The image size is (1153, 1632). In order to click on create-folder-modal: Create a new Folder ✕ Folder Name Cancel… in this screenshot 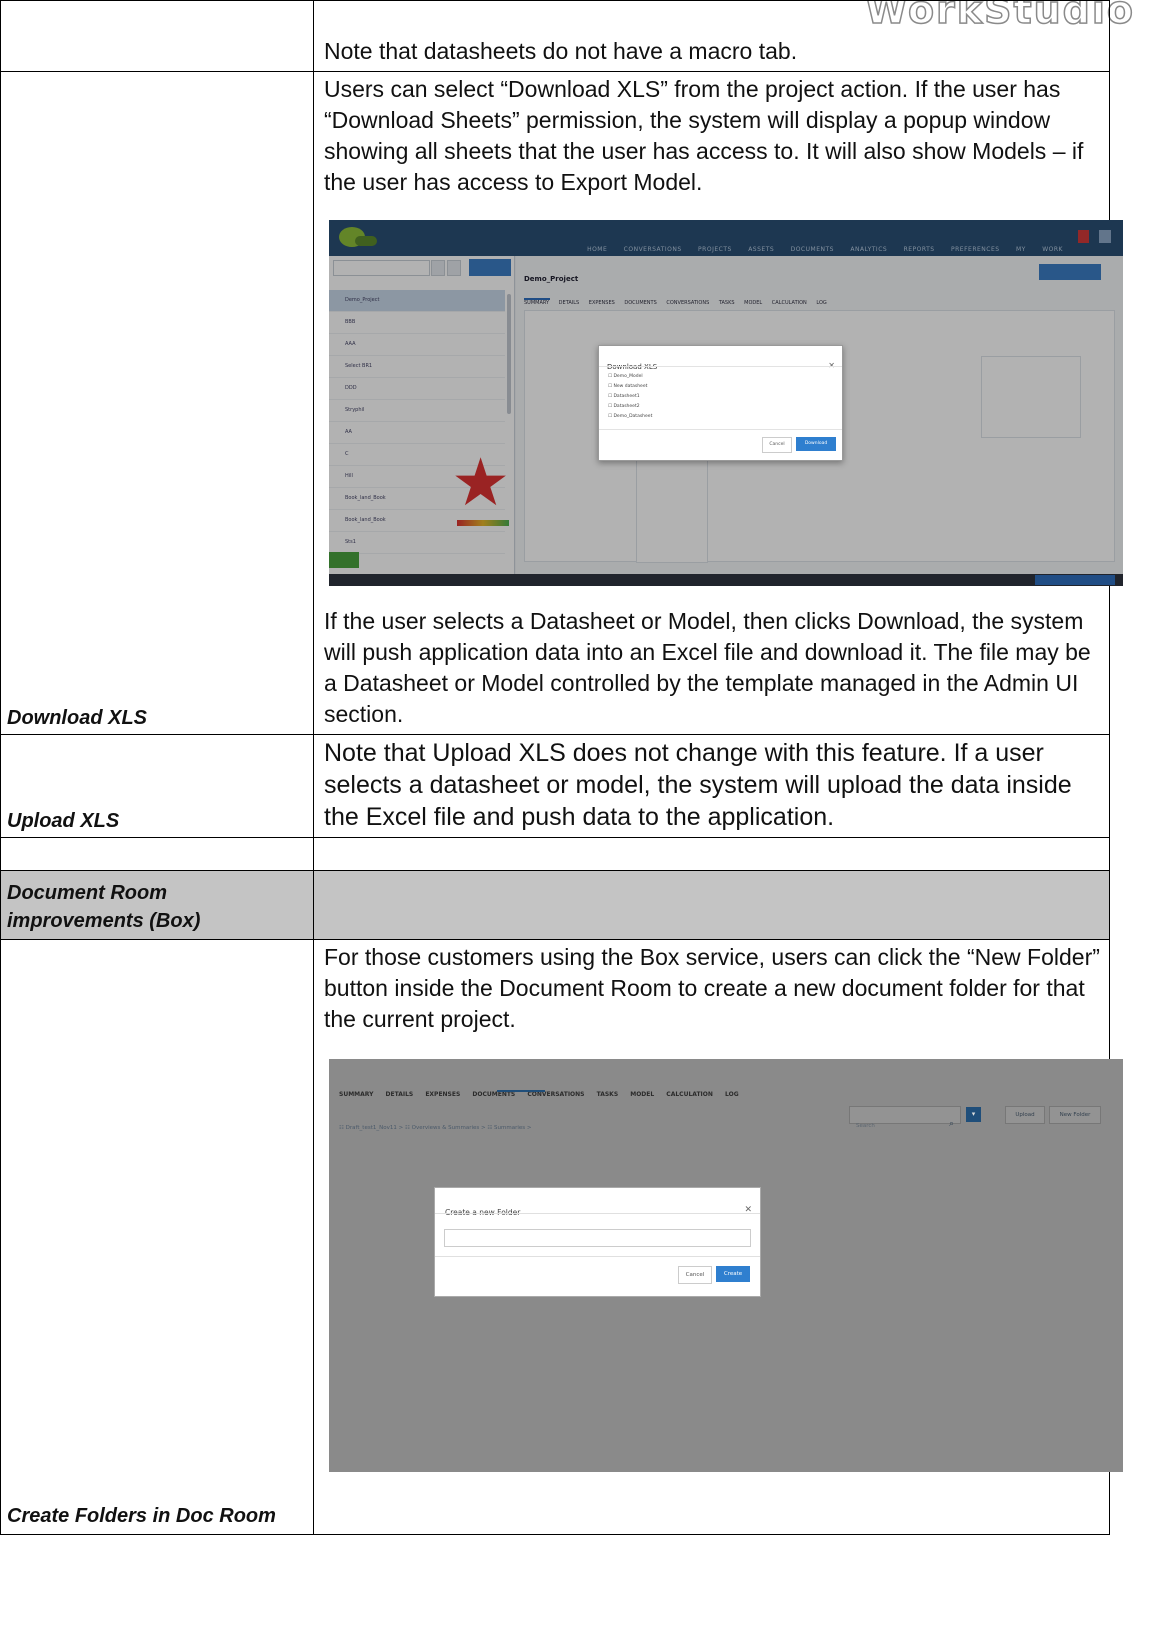, I will do `click(597, 1242)`.